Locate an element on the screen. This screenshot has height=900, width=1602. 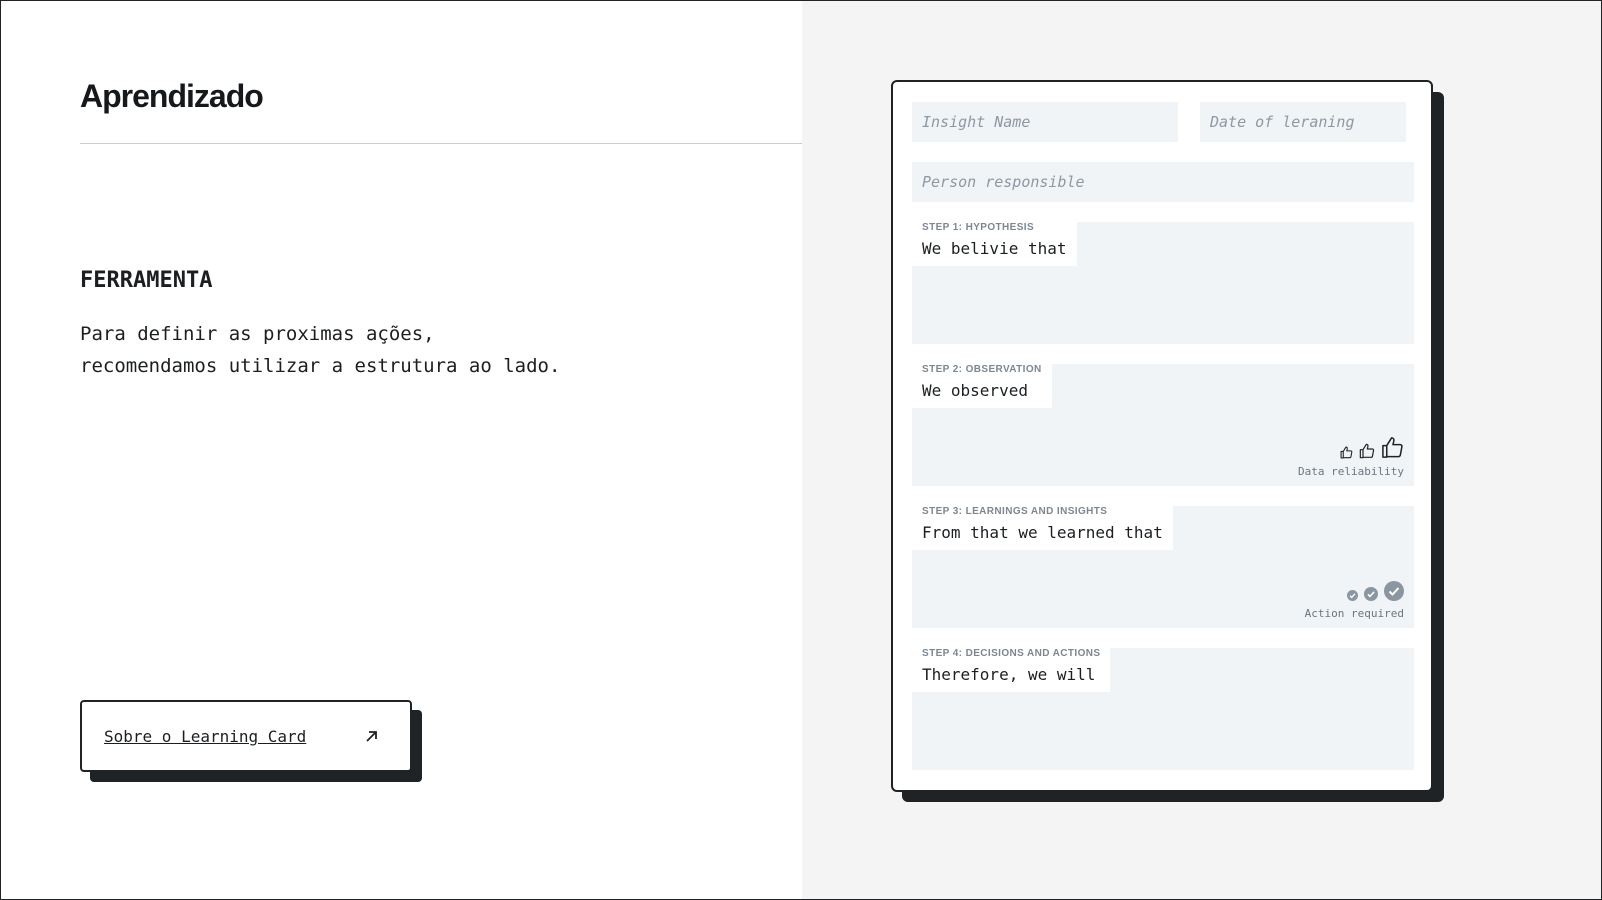
step-head: STEP 1: HYPOTHESIS We belivie that is located at coordinates (994, 244).